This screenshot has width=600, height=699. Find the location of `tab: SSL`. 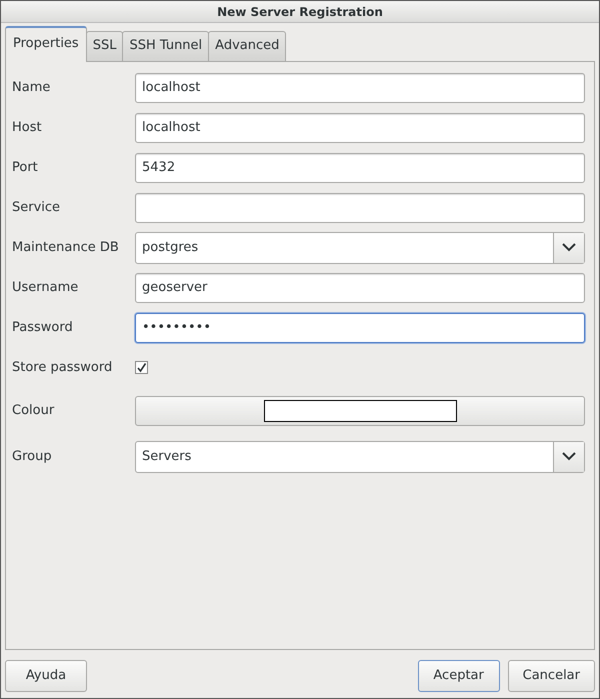

tab: SSL is located at coordinates (105, 45).